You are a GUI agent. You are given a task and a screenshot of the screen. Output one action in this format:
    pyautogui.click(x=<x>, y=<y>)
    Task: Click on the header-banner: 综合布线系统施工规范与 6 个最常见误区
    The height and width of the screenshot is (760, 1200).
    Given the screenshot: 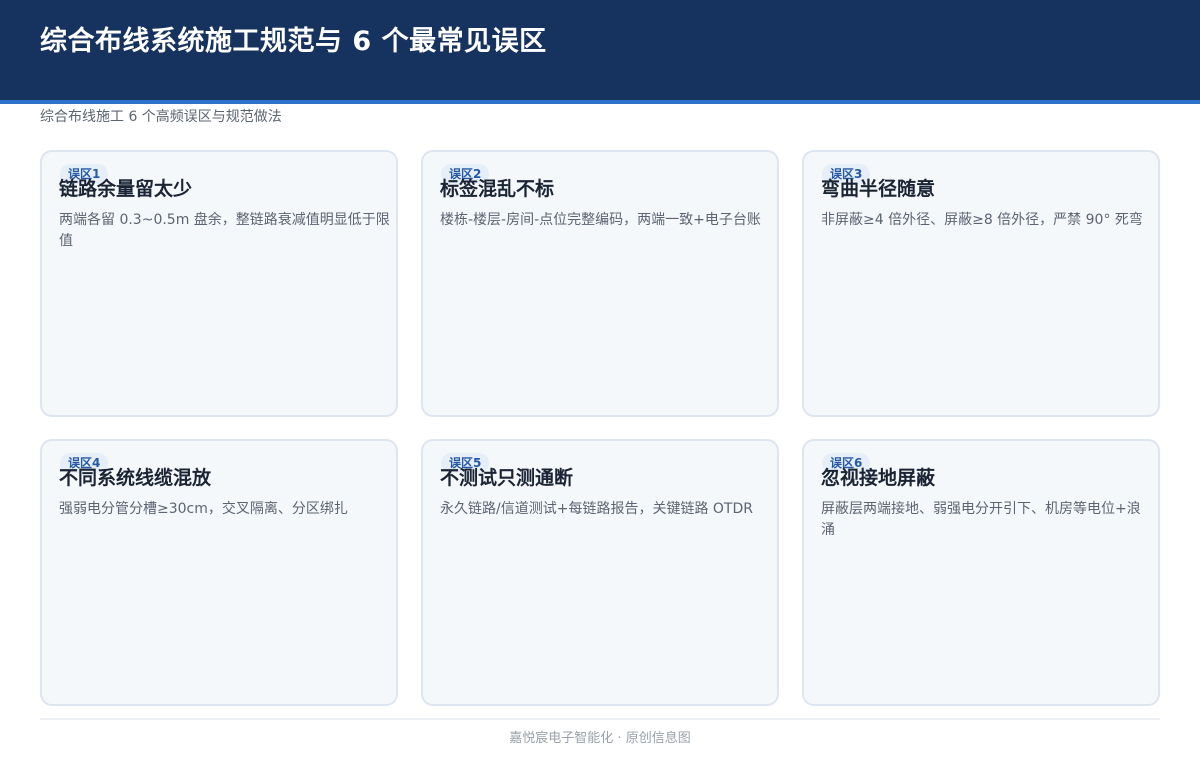 What is the action you would take?
    pyautogui.click(x=600, y=50)
    